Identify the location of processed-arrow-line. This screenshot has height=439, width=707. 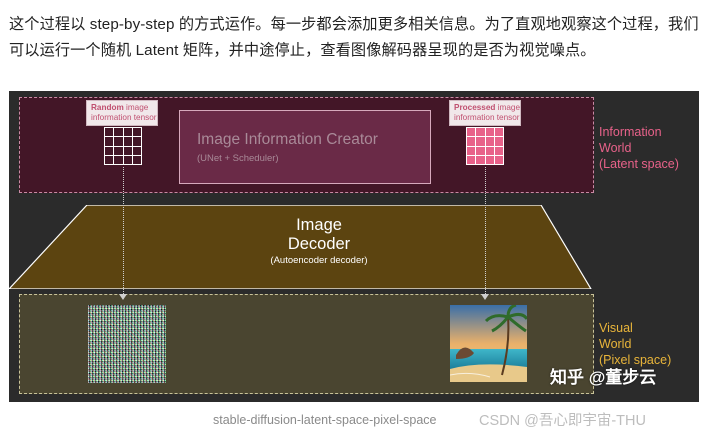
(485, 230).